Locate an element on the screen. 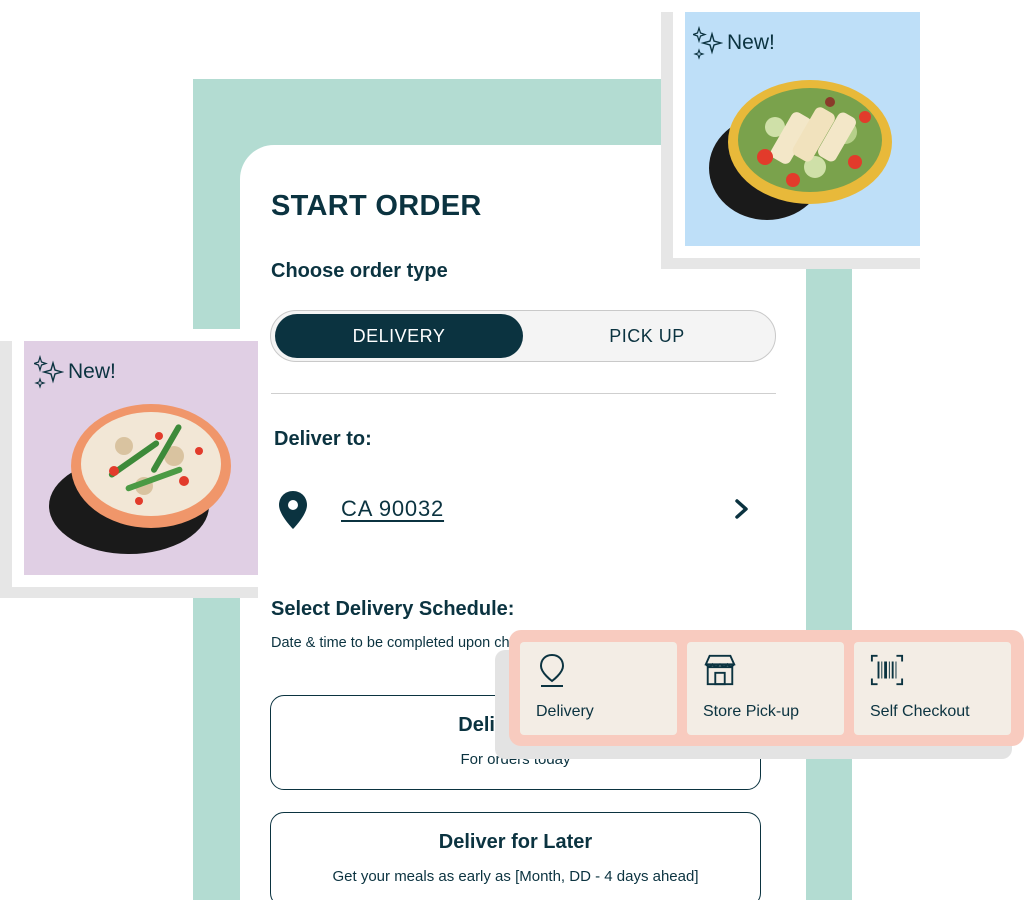 The image size is (1024, 900). delivery-address-row: CA 90032 is located at coordinates (518, 510).